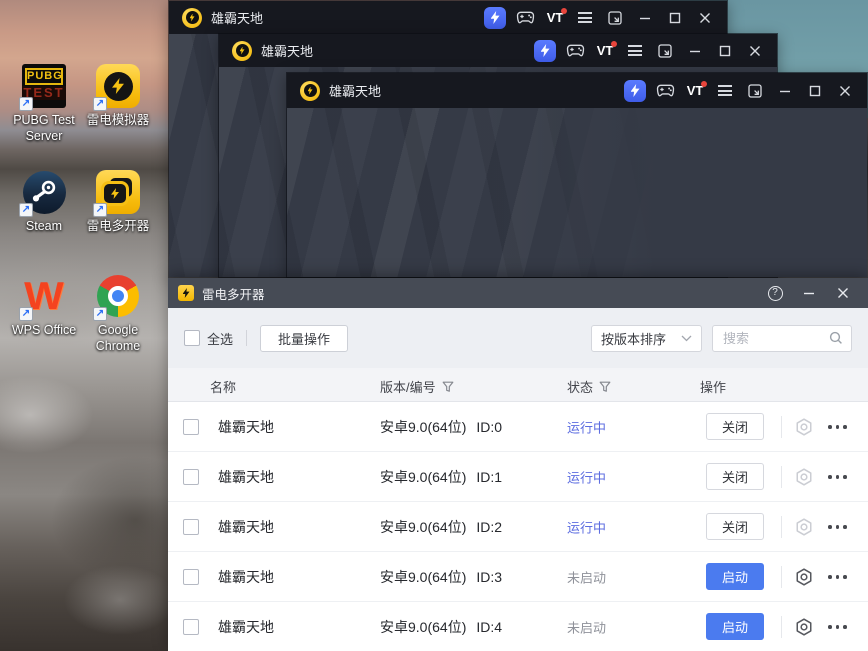 Image resolution: width=868 pixels, height=651 pixels. I want to click on manager-window-title: 雷电多开器, so click(233, 294).